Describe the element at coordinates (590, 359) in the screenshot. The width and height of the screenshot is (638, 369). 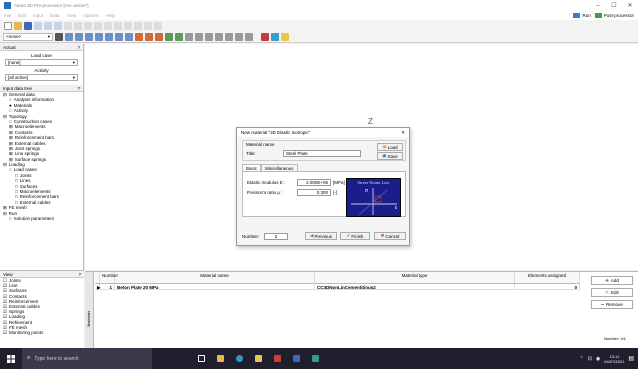
I see `network-icon: ⊡` at that location.